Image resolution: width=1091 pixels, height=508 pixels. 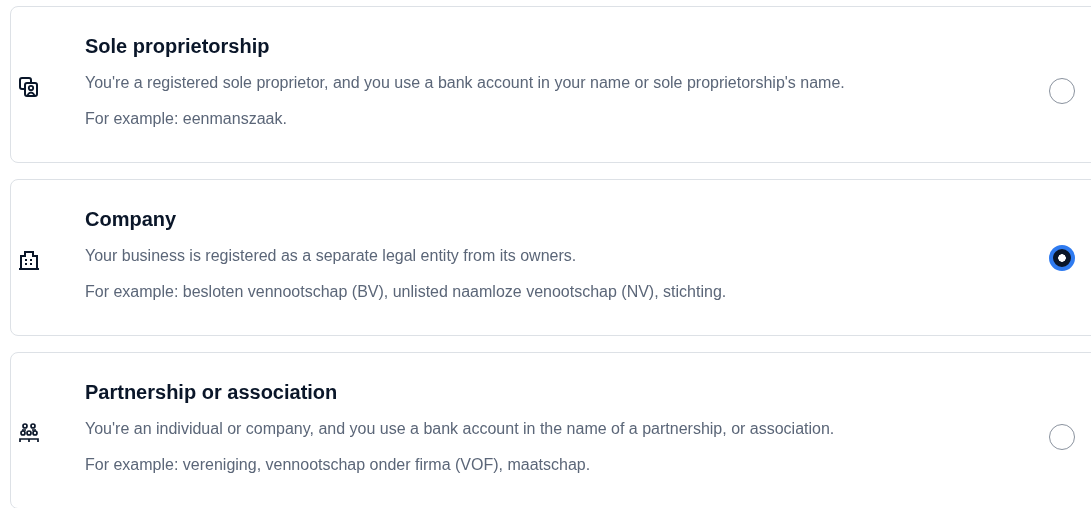 I want to click on option-title: Company, so click(x=131, y=219).